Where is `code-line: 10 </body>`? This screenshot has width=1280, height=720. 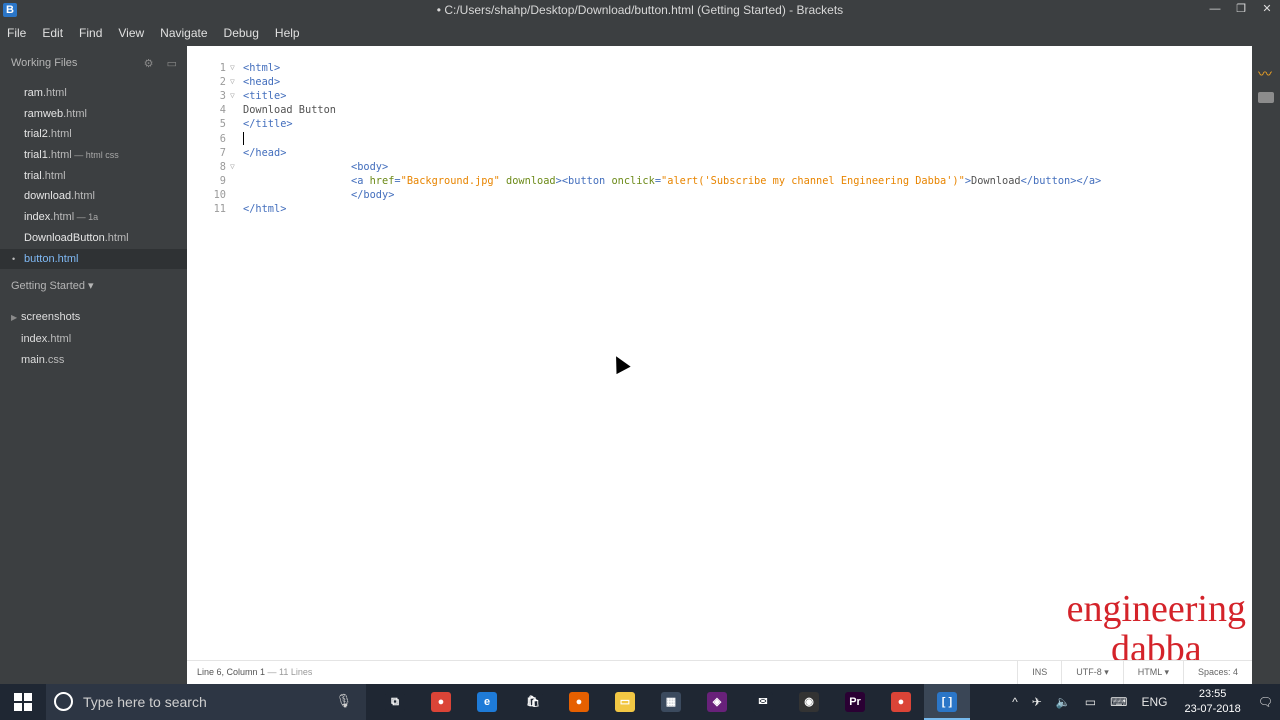 code-line: 10 </body> is located at coordinates (719, 195).